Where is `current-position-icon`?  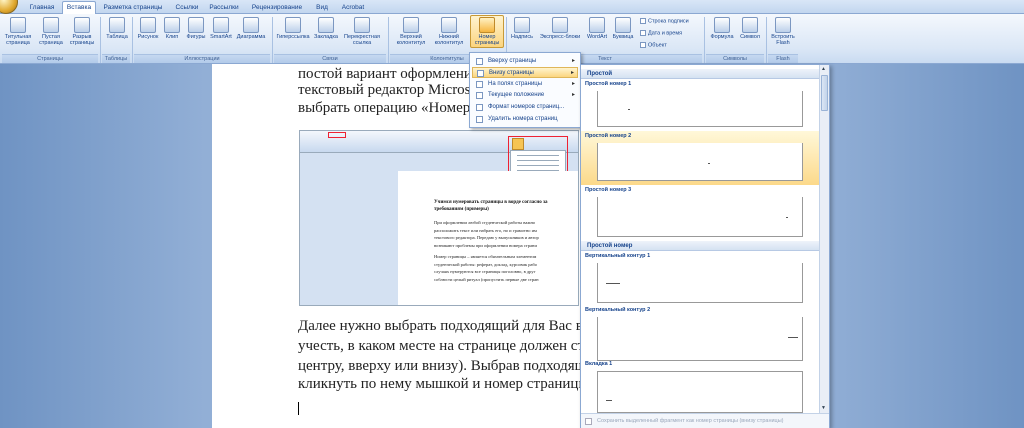
current-position-icon is located at coordinates (479, 95).